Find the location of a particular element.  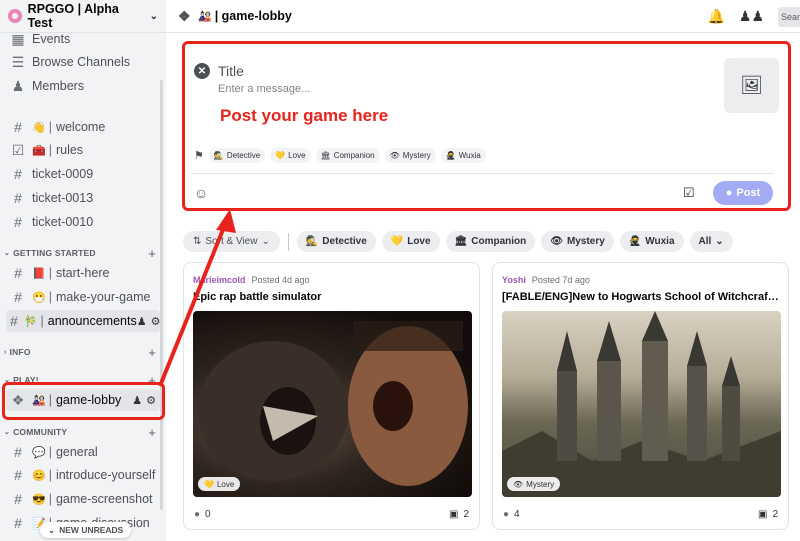

channel-make-your-game: # 😷 | make-your-game is located at coordinates (83, 297).